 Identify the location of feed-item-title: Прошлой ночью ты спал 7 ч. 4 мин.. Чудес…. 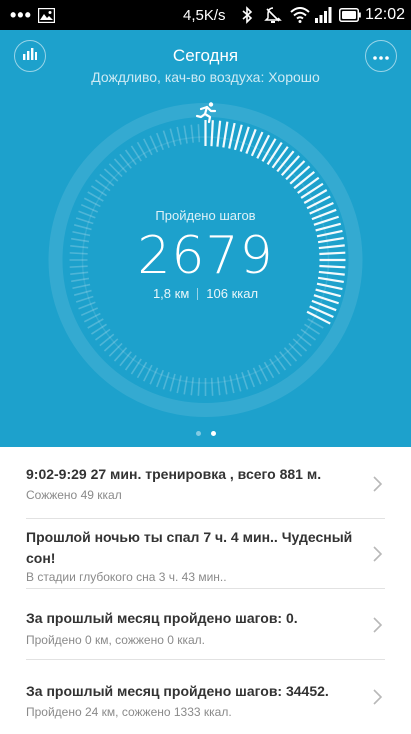
(189, 547).